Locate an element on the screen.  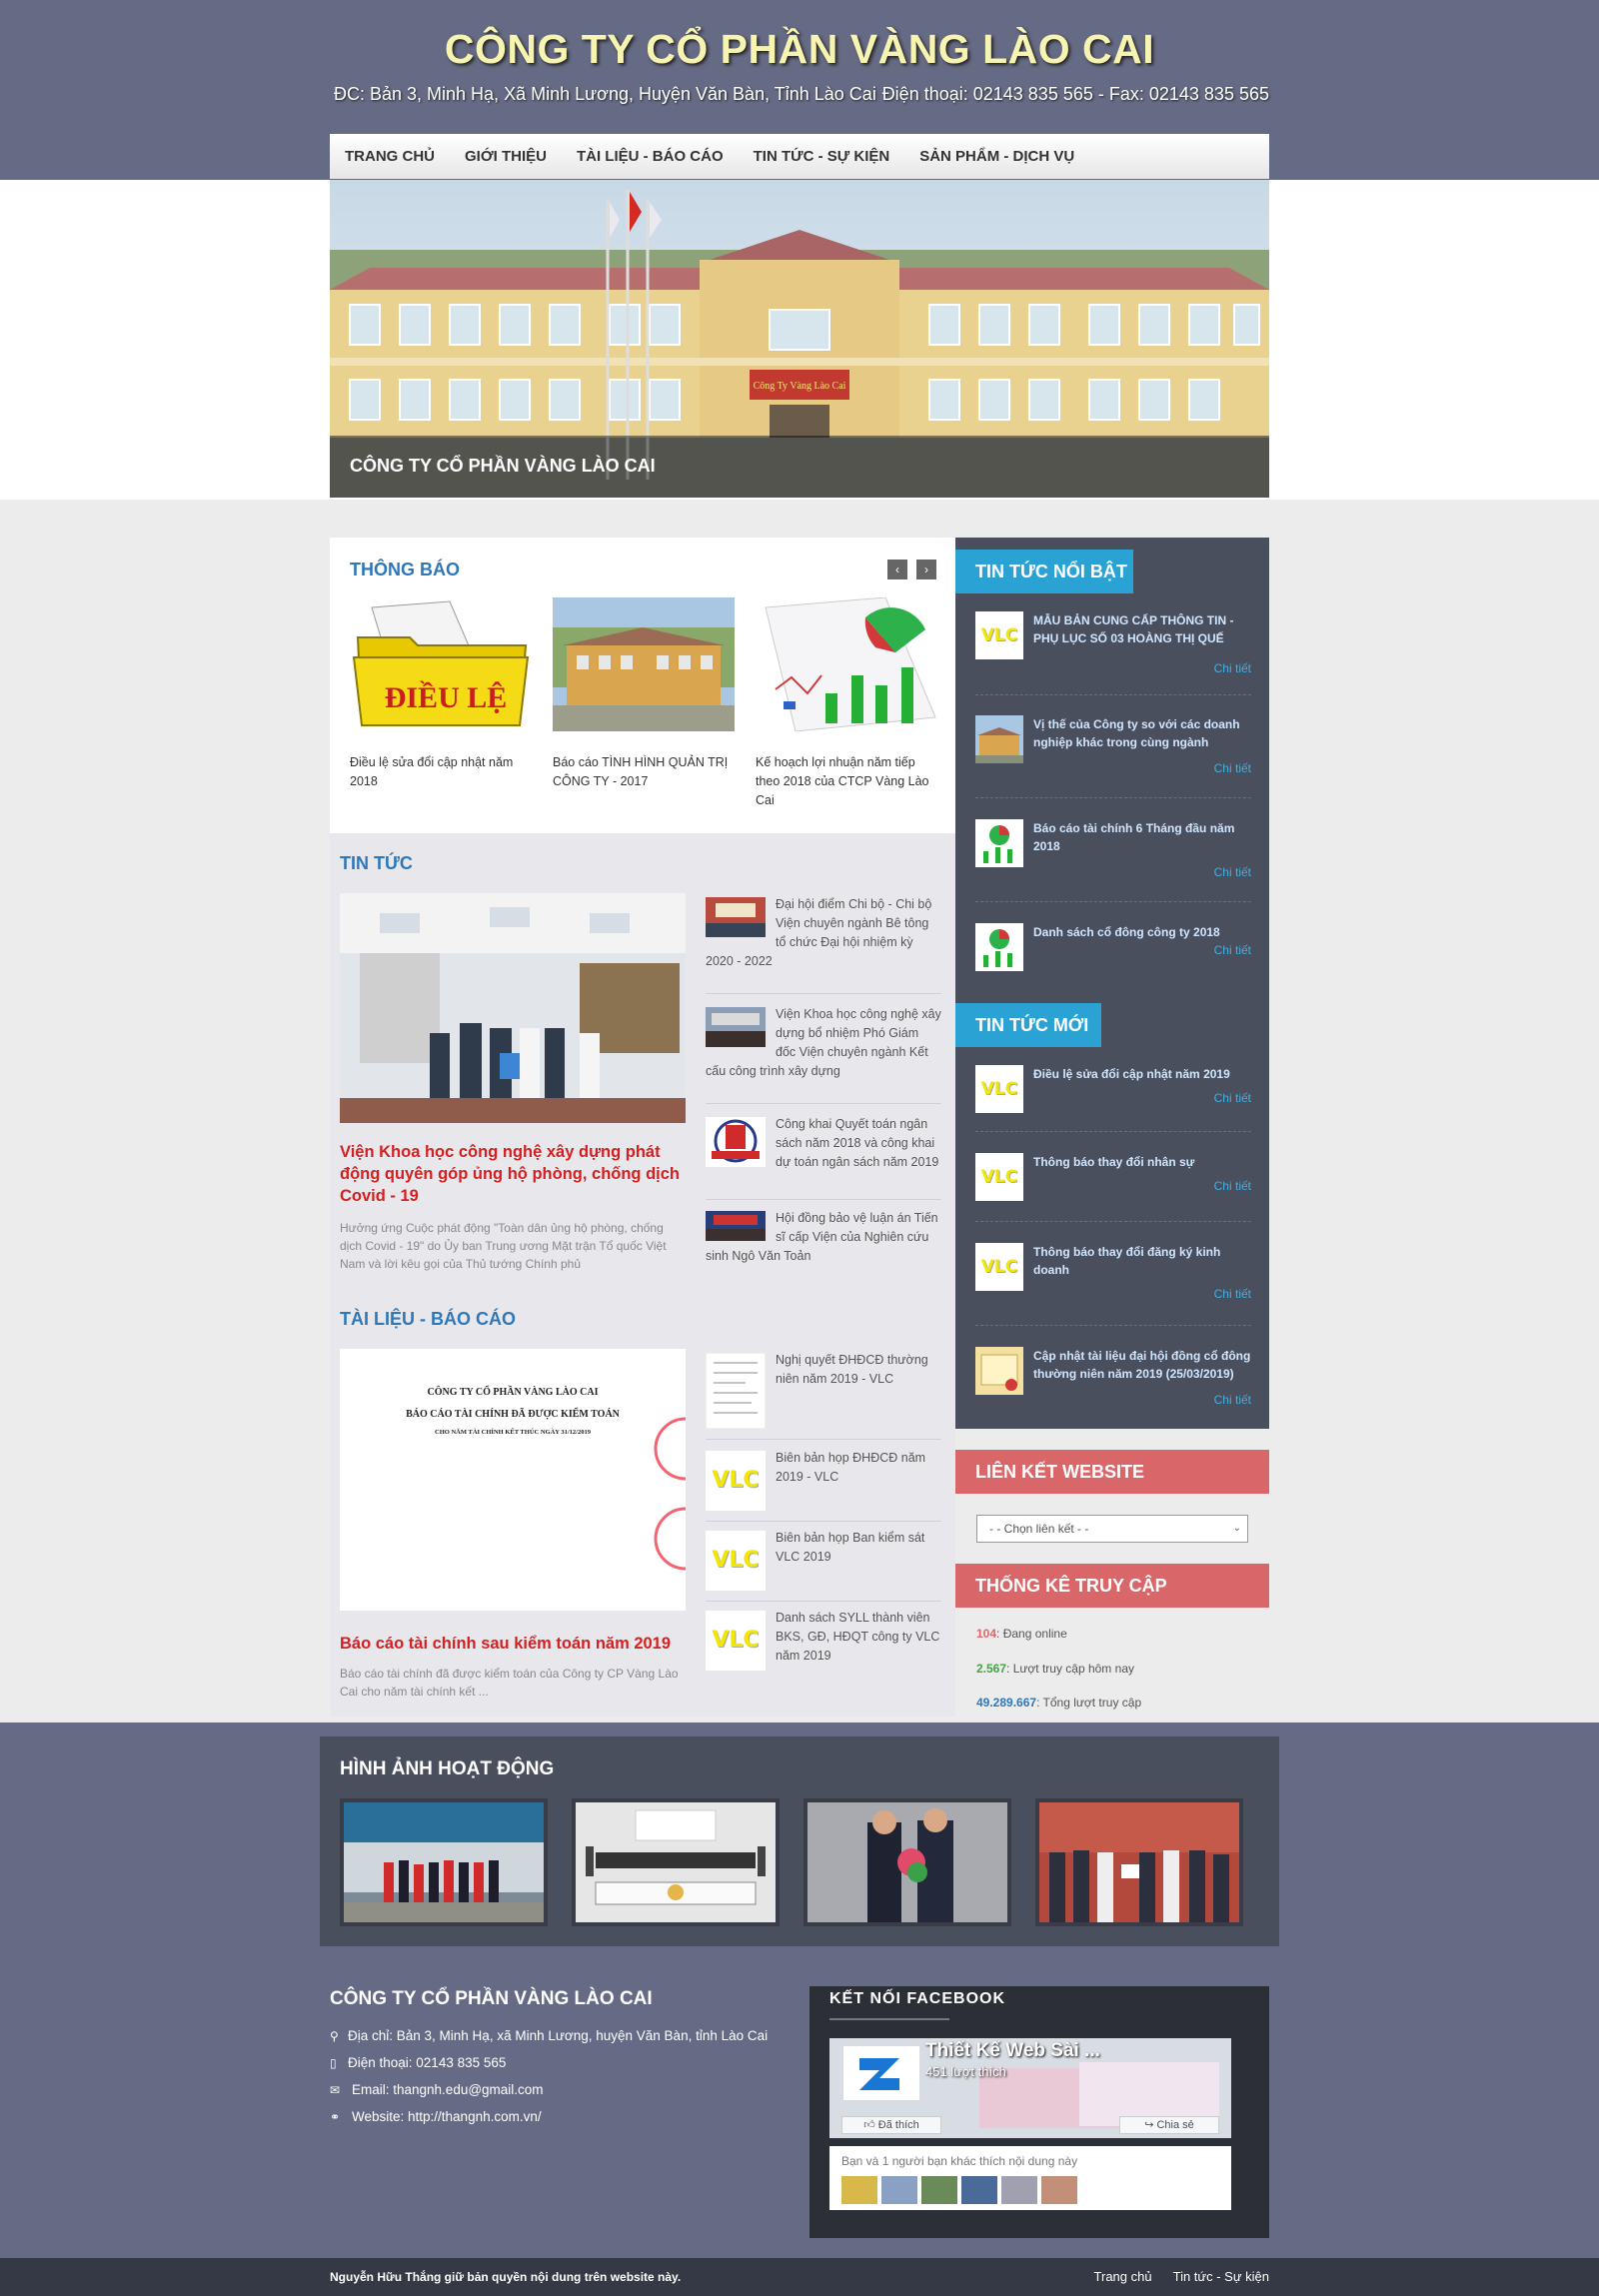
nav-home: TRANG CHỦ is located at coordinates (390, 156).